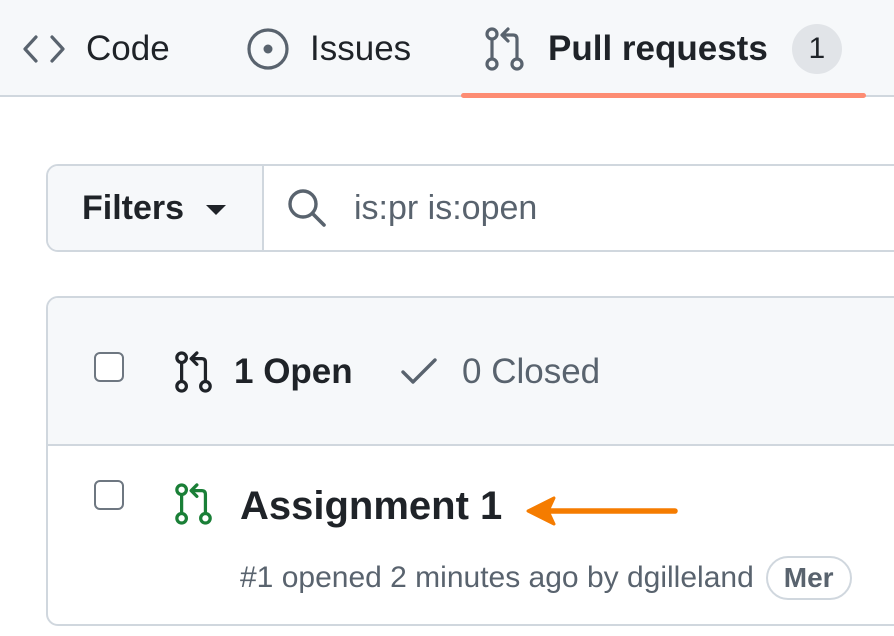  Describe the element at coordinates (658, 48) in the screenshot. I see `tab-pull-requests-label: Pull requests` at that location.